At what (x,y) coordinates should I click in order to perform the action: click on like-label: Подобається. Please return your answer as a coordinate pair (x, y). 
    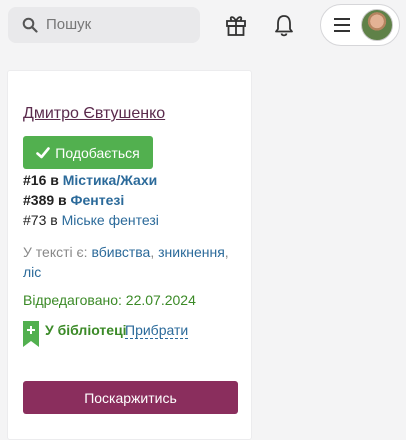
    Looking at the image, I should click on (97, 152).